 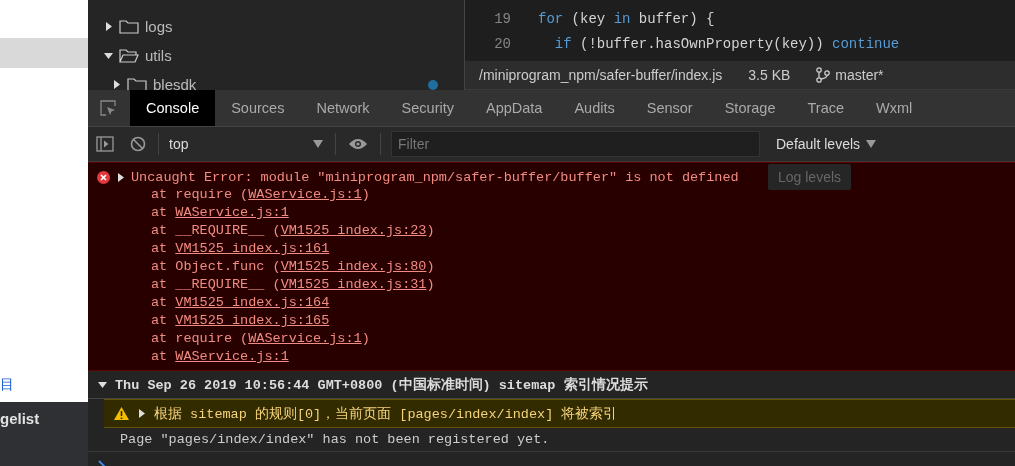 I want to click on tree-item: logs, so click(x=159, y=26).